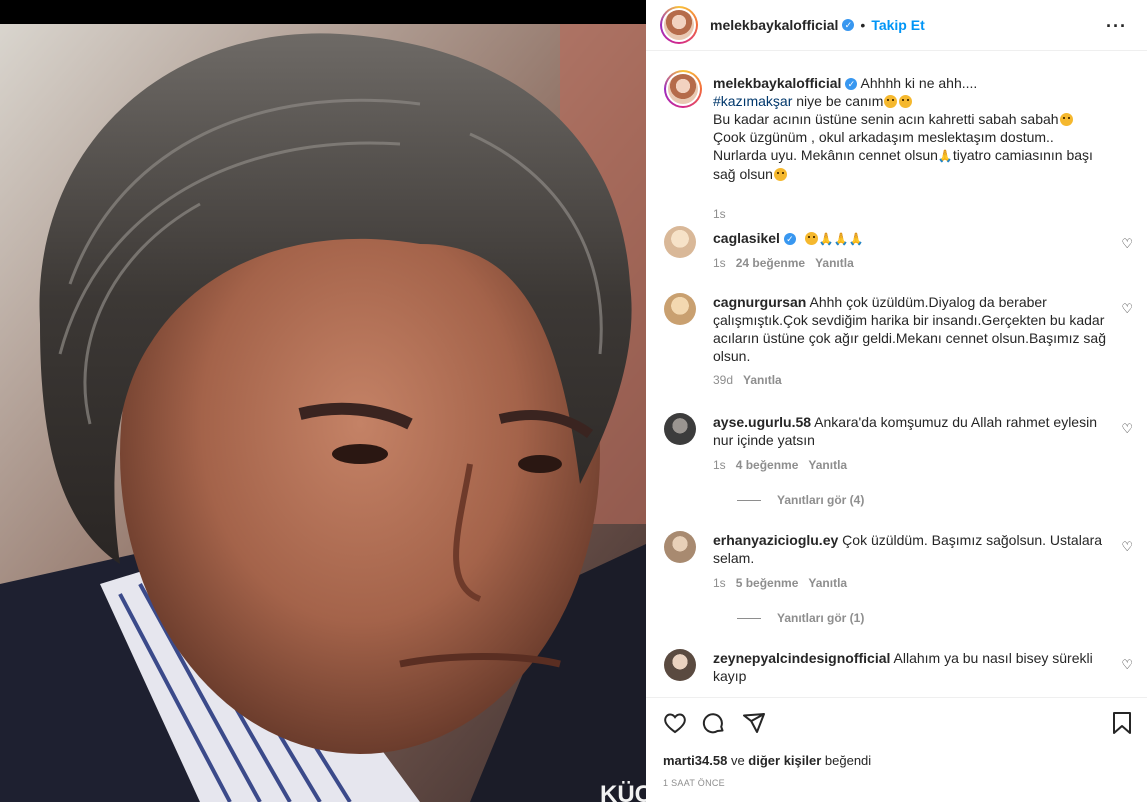  I want to click on more-horizontal-icon: ···, so click(1116, 26).